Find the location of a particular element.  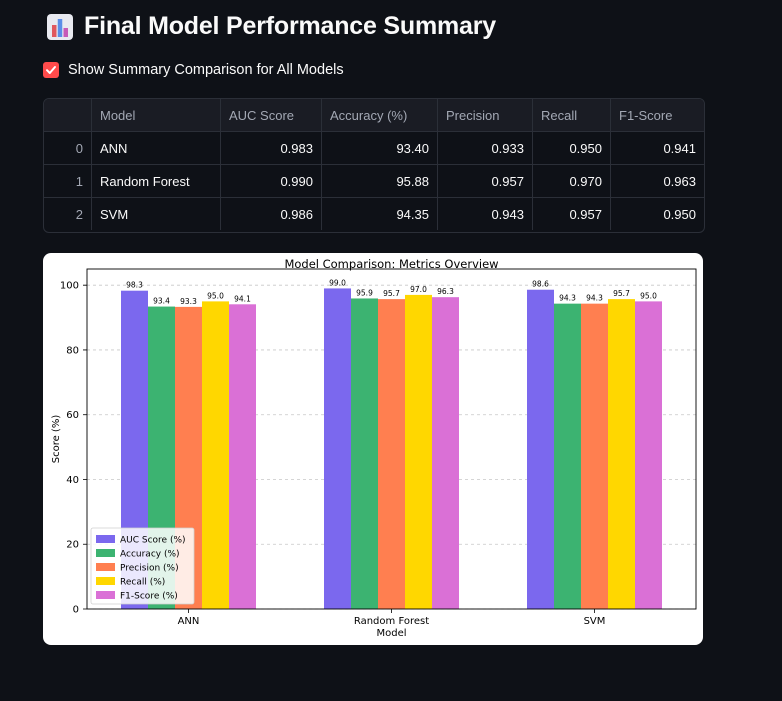

y-tick-label: 80 is located at coordinates (72, 350).